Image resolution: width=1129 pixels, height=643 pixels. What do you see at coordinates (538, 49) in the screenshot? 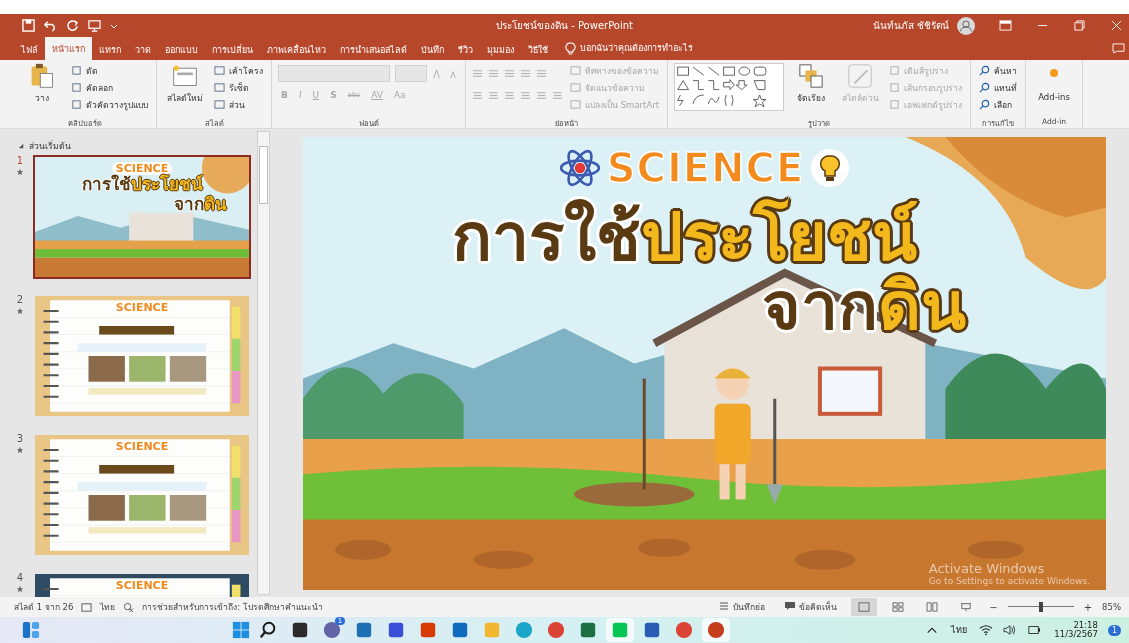
I see `ribbon-tab: วิธีใช้` at bounding box center [538, 49].